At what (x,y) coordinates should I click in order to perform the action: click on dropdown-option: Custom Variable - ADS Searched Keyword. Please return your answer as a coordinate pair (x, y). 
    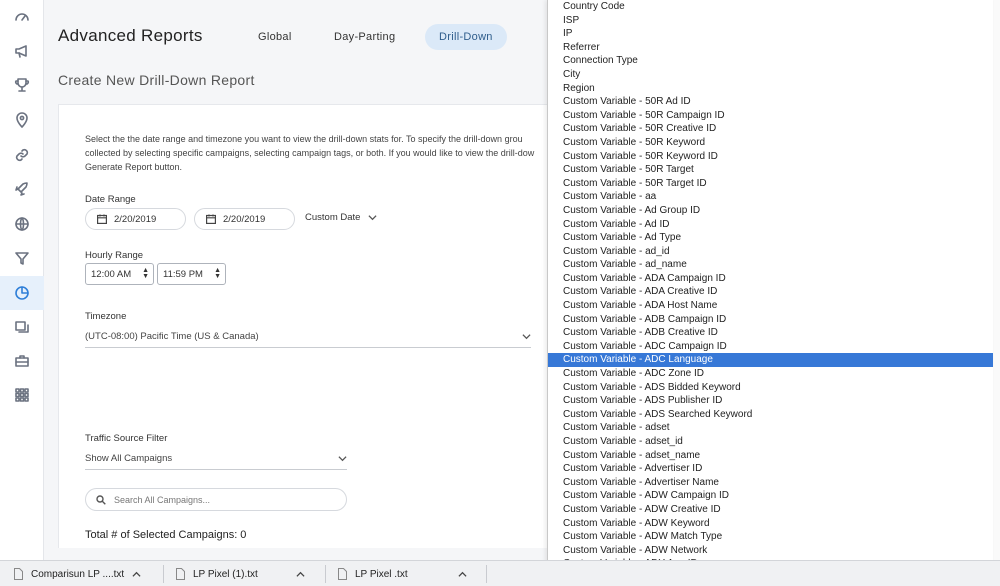
    Looking at the image, I should click on (770, 415).